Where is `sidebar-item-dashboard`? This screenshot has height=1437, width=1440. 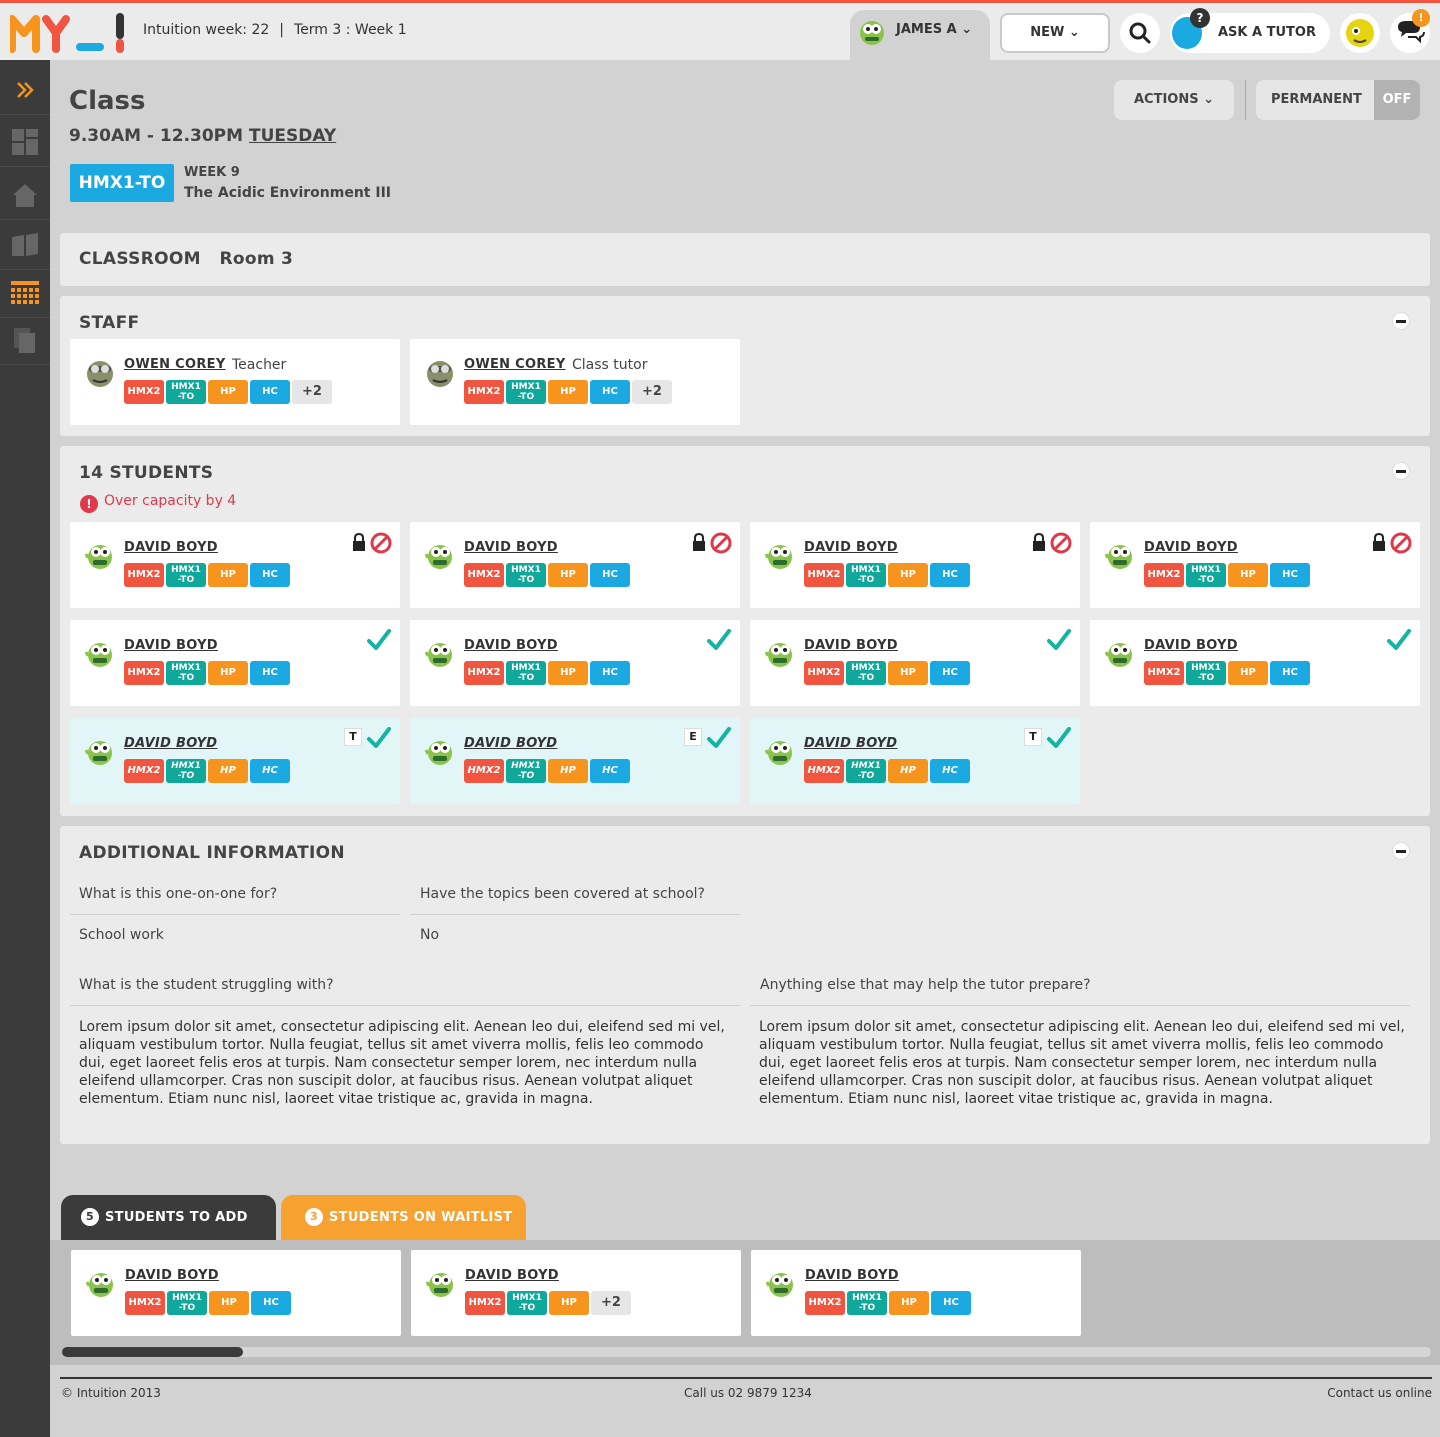
sidebar-item-dashboard is located at coordinates (25, 142).